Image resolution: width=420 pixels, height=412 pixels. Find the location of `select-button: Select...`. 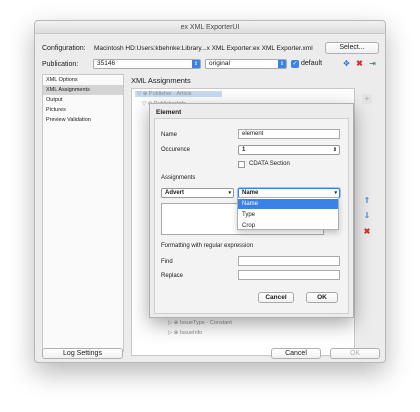

select-button: Select... is located at coordinates (352, 48).